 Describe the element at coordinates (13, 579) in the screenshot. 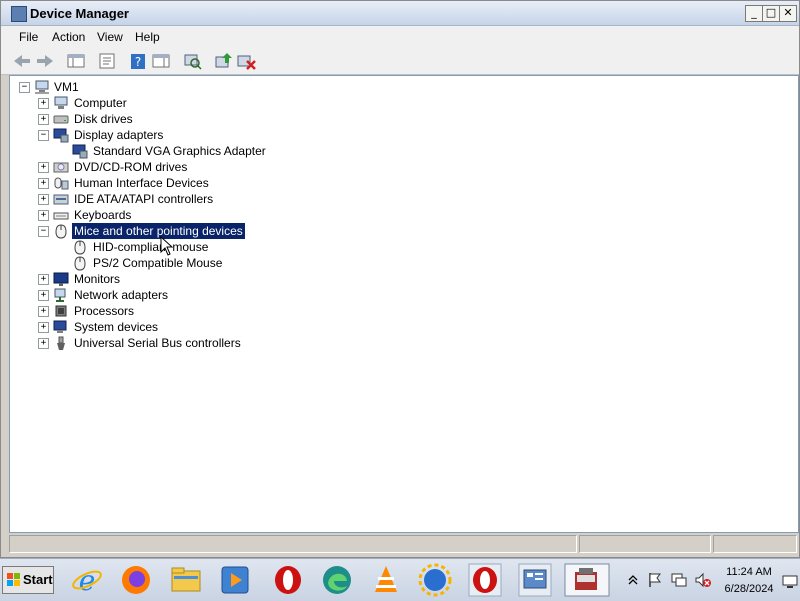

I see `windows-logo-icon` at that location.